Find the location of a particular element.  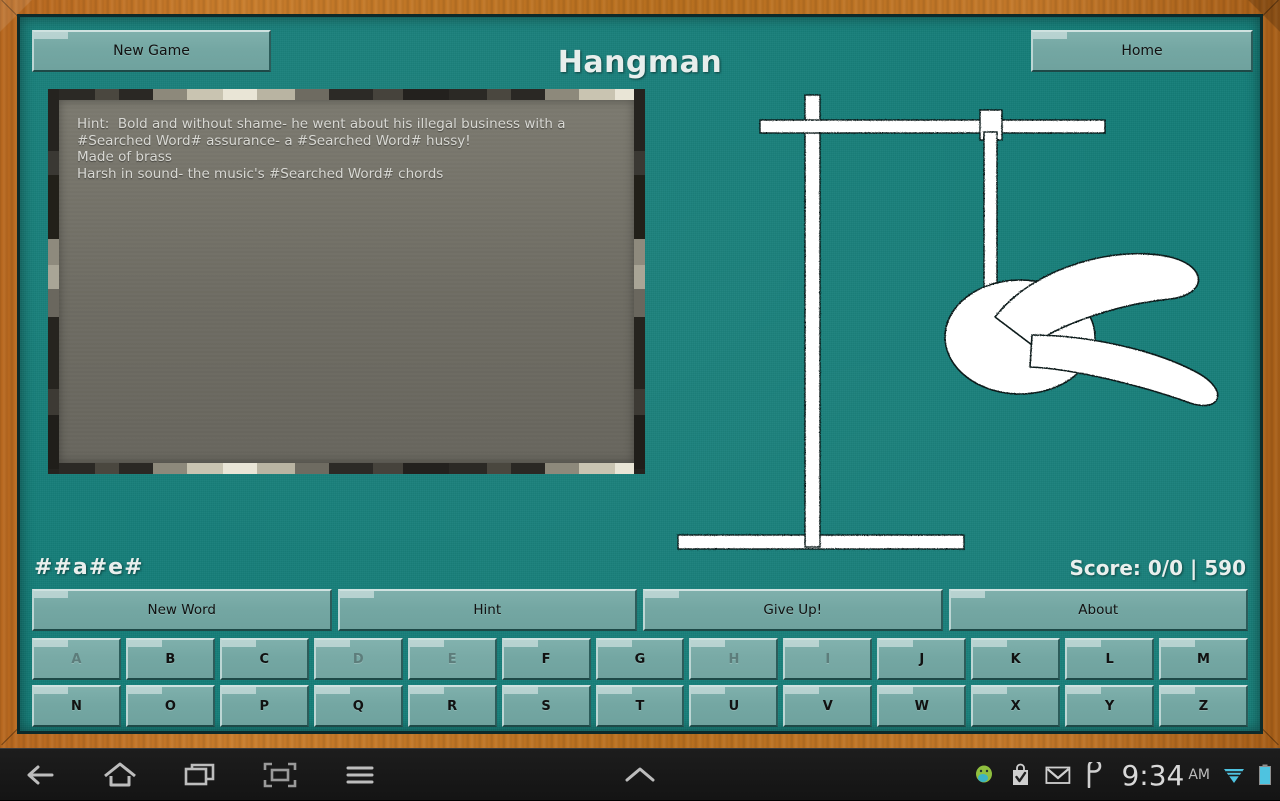

gmail-icon is located at coordinates (1058, 775).